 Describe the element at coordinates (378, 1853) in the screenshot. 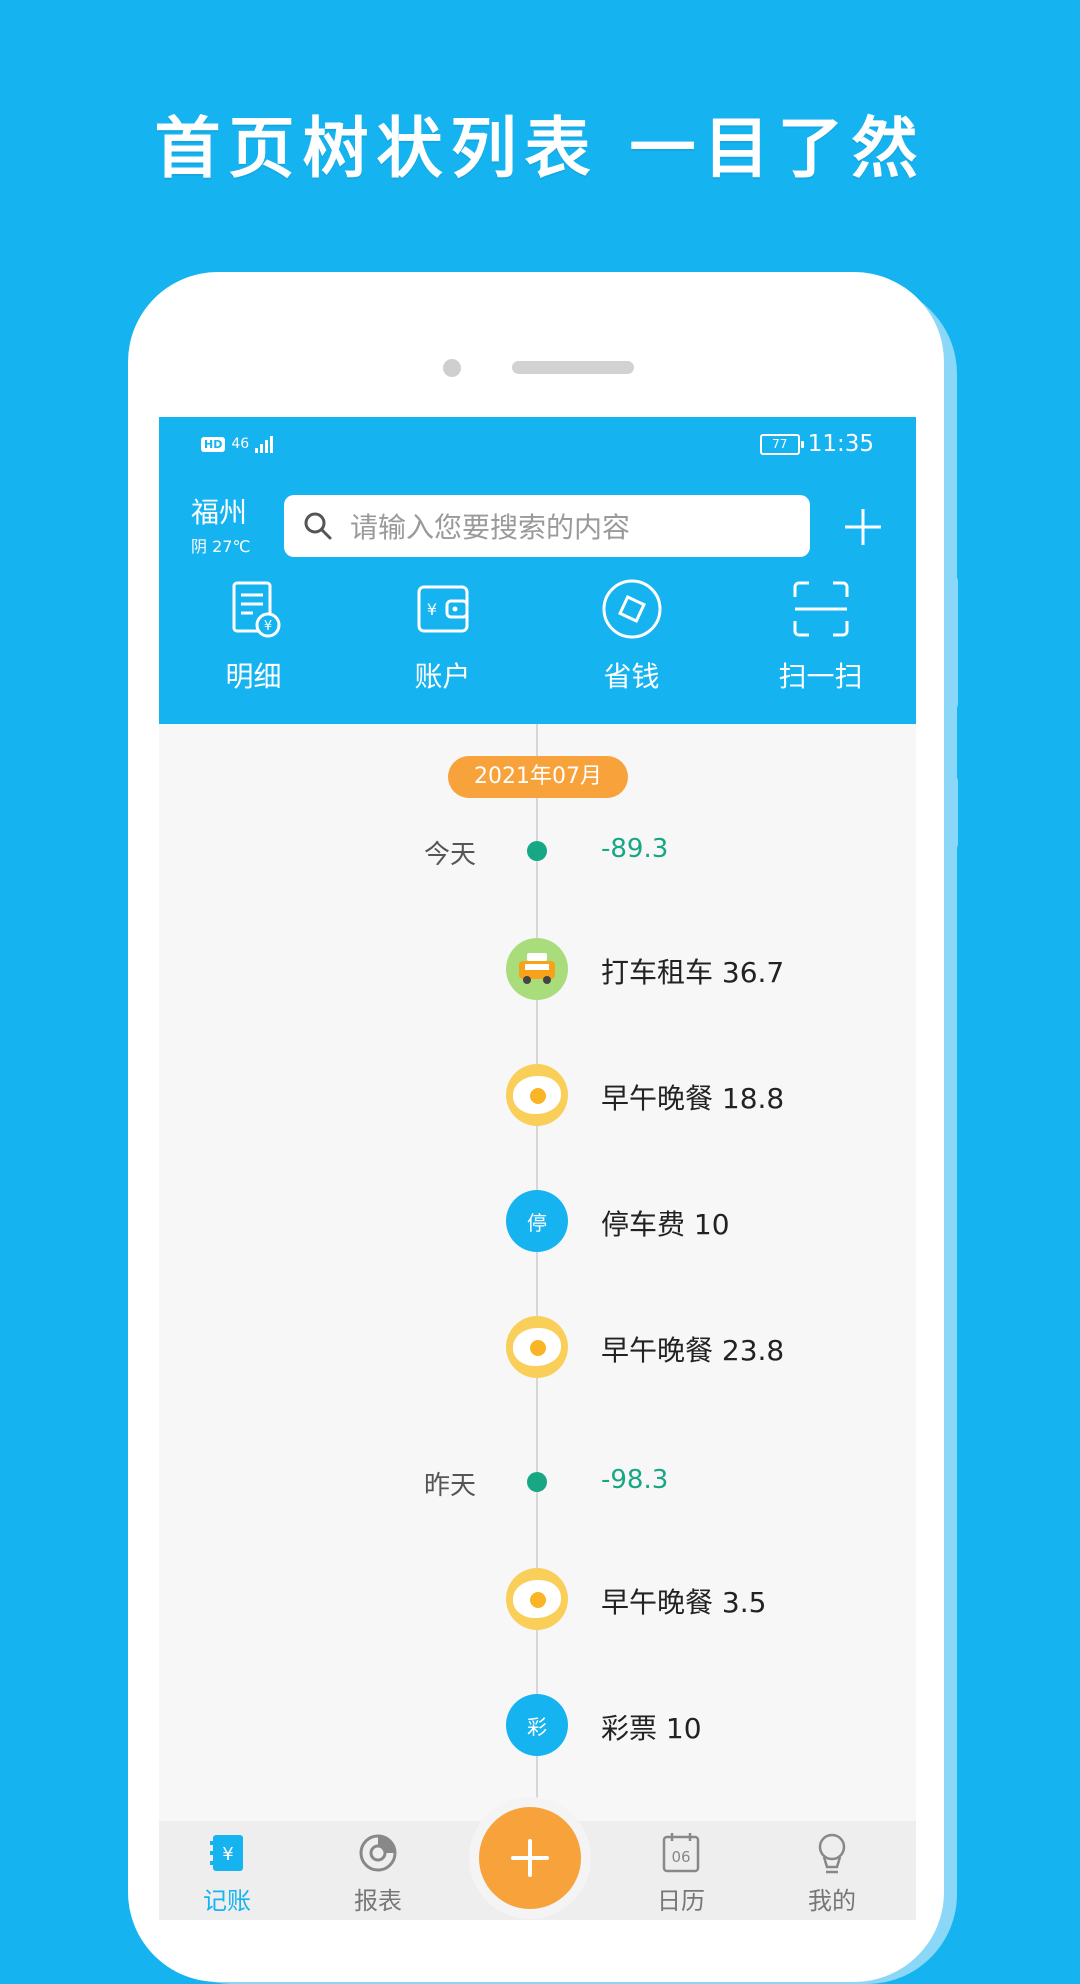

I see `report-icon` at that location.